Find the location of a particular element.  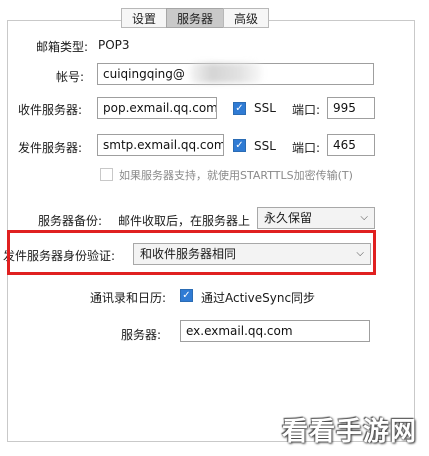

backup-select-value: 永久保留 is located at coordinates (288, 218).